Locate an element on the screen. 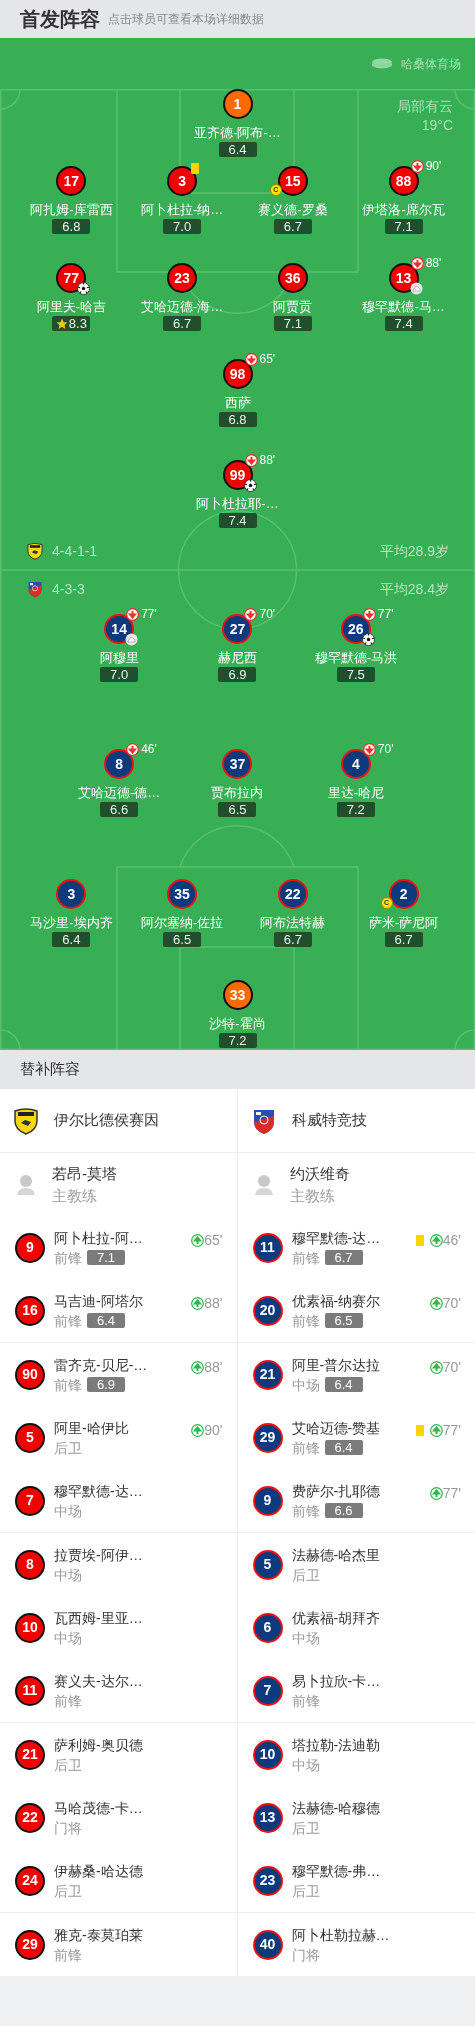 The width and height of the screenshot is (475, 2026). player-number: 16 is located at coordinates (30, 1310).